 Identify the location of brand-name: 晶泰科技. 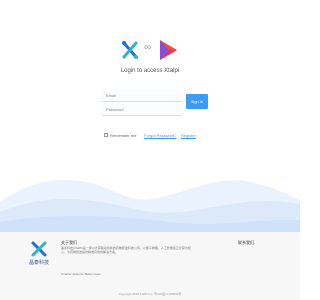
(38, 263).